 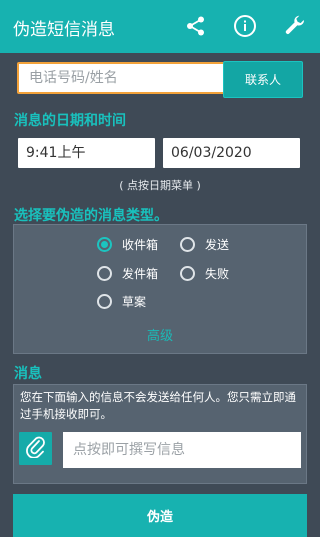 I want to click on compose-input: 点按即可撰写信息, so click(x=182, y=450).